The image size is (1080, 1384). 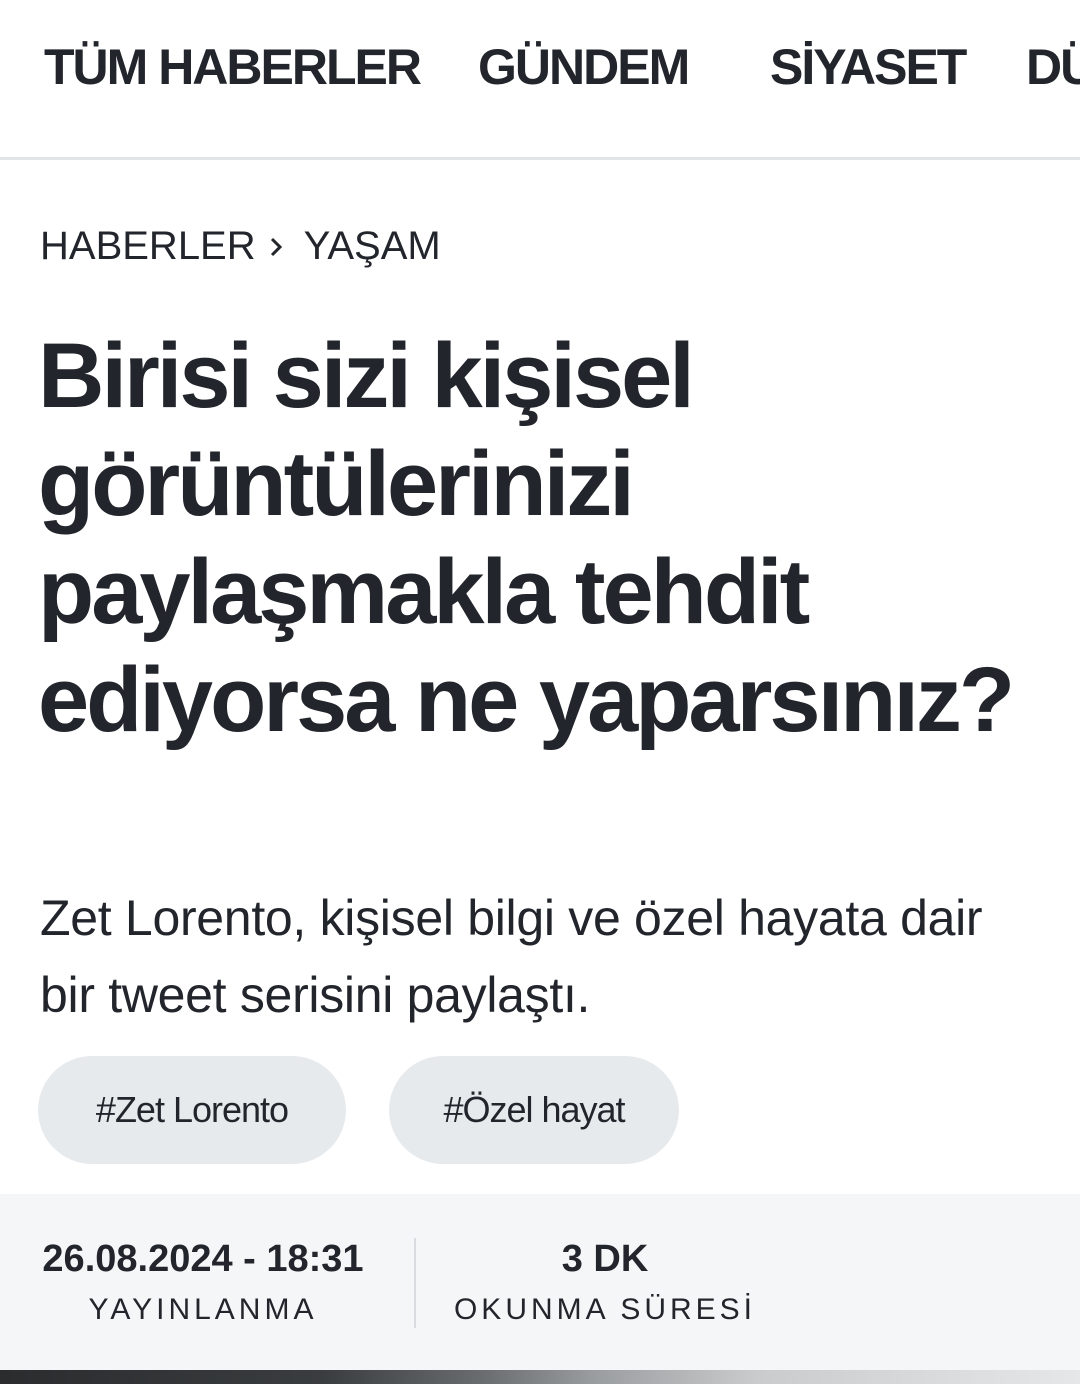 What do you see at coordinates (203, 1259) in the screenshot?
I see `published-date: 26.08.2024 - 18:31` at bounding box center [203, 1259].